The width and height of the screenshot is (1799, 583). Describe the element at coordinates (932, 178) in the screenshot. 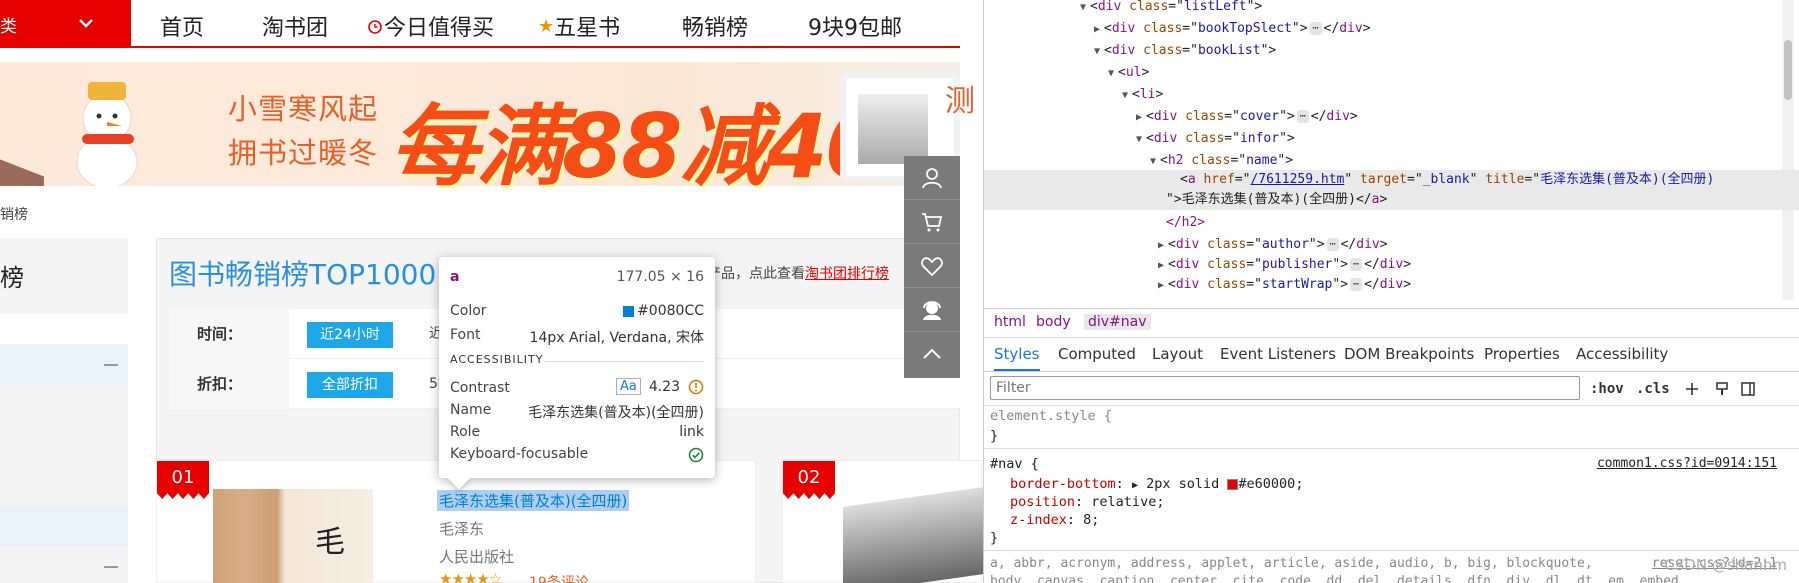

I see `user-button` at that location.